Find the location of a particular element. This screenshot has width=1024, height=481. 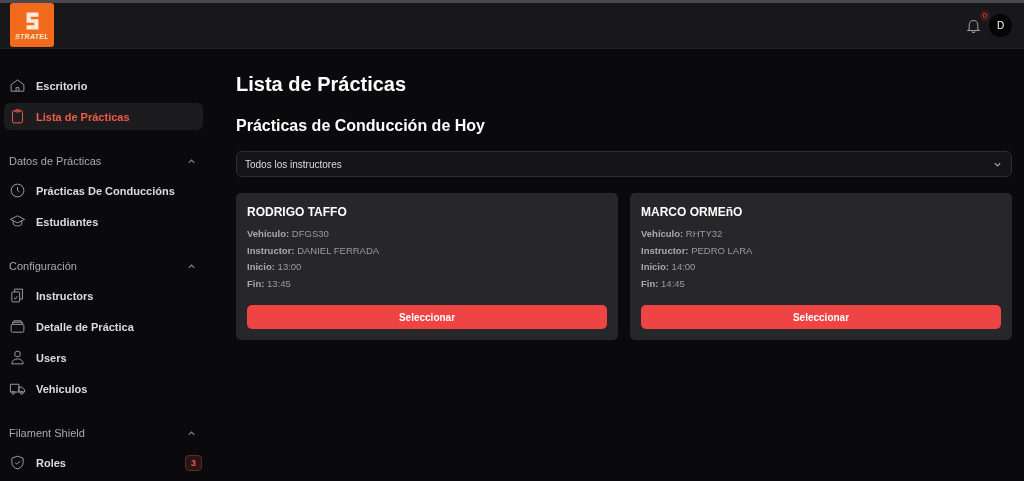

practice-detail: Fin: 13:45 is located at coordinates (269, 283).